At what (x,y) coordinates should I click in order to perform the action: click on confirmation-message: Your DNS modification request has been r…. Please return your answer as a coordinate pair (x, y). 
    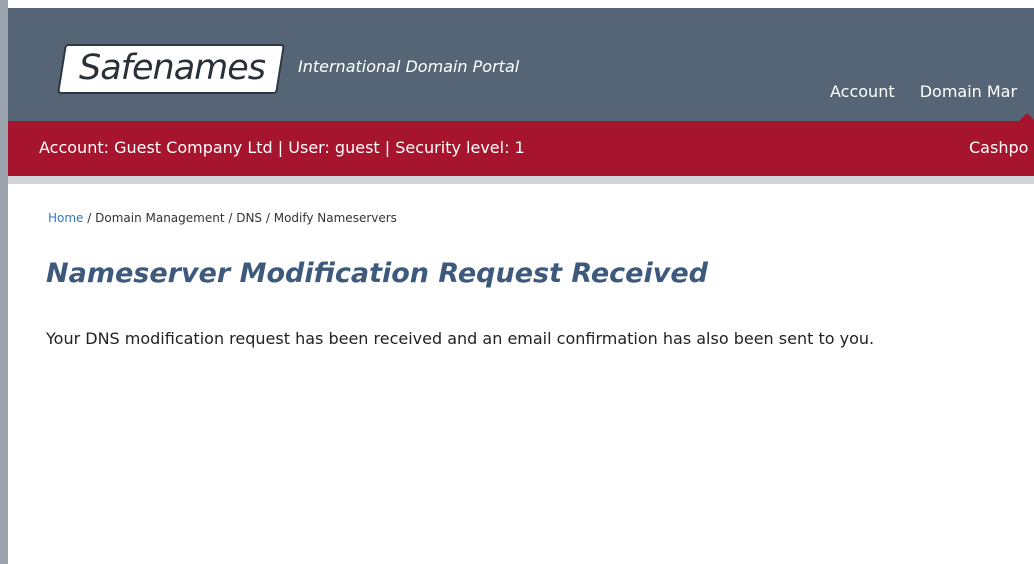
    Looking at the image, I should click on (460, 338).